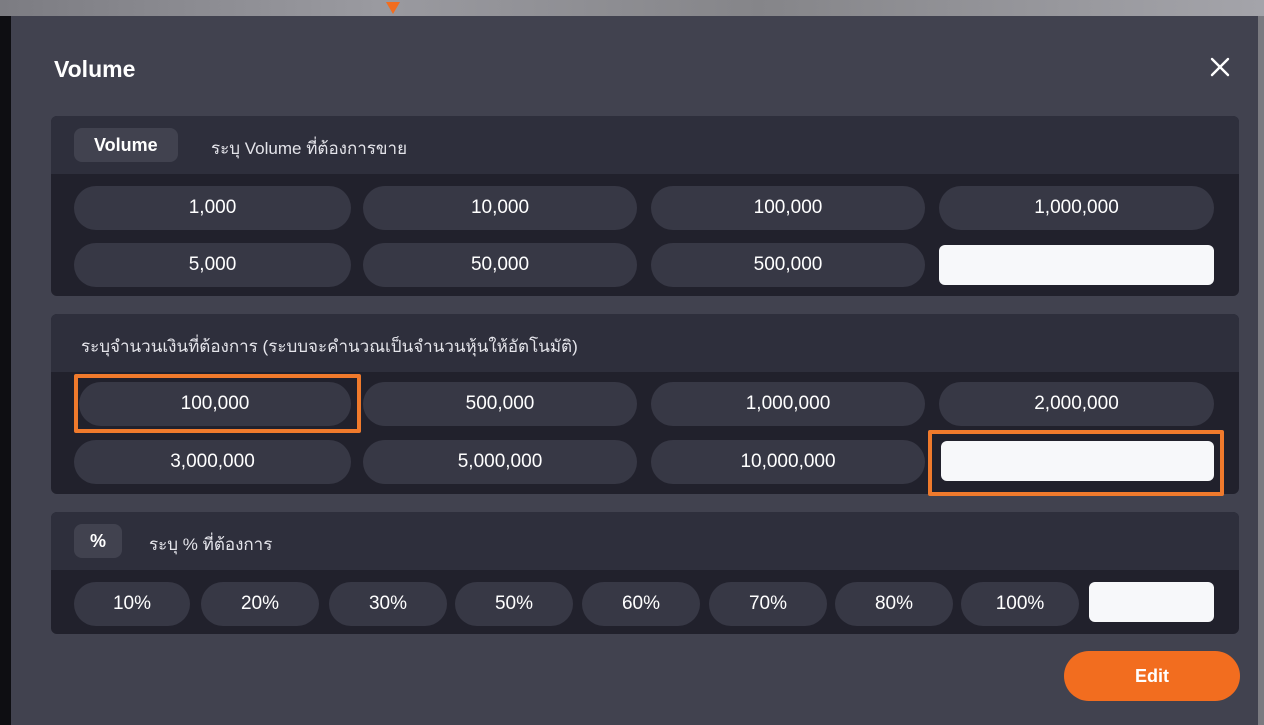 This screenshot has height=725, width=1264. I want to click on close-button, so click(1220, 67).